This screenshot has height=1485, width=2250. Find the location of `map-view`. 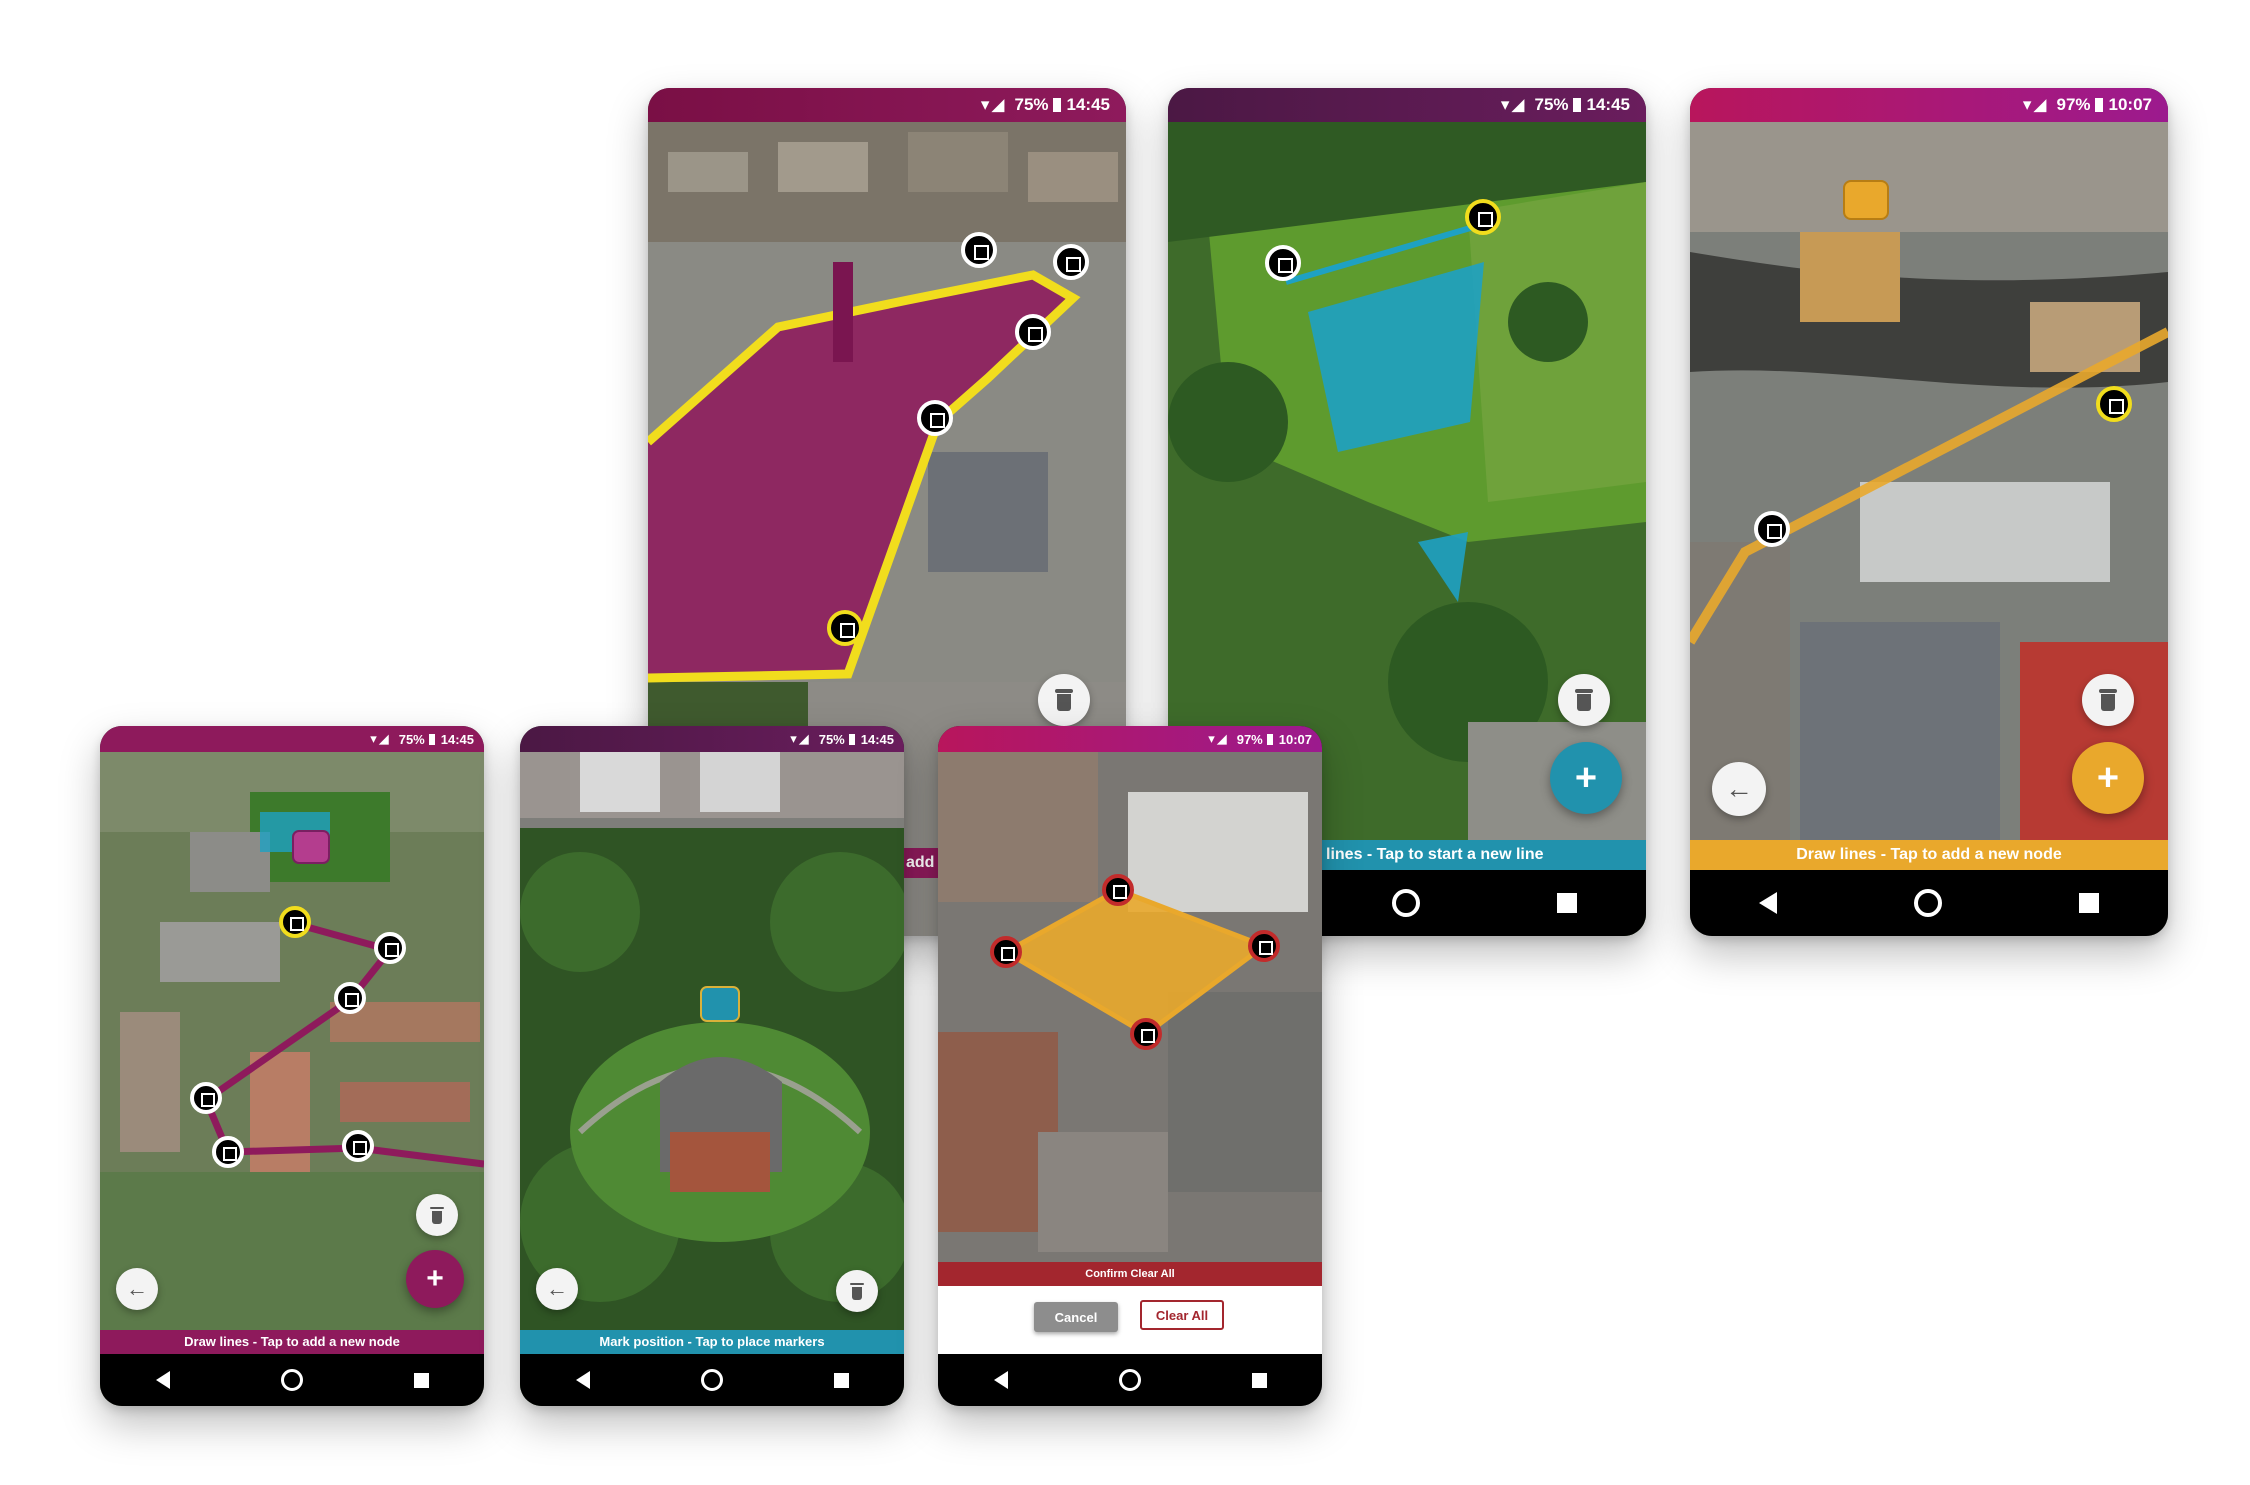

map-view is located at coordinates (1130, 1020).